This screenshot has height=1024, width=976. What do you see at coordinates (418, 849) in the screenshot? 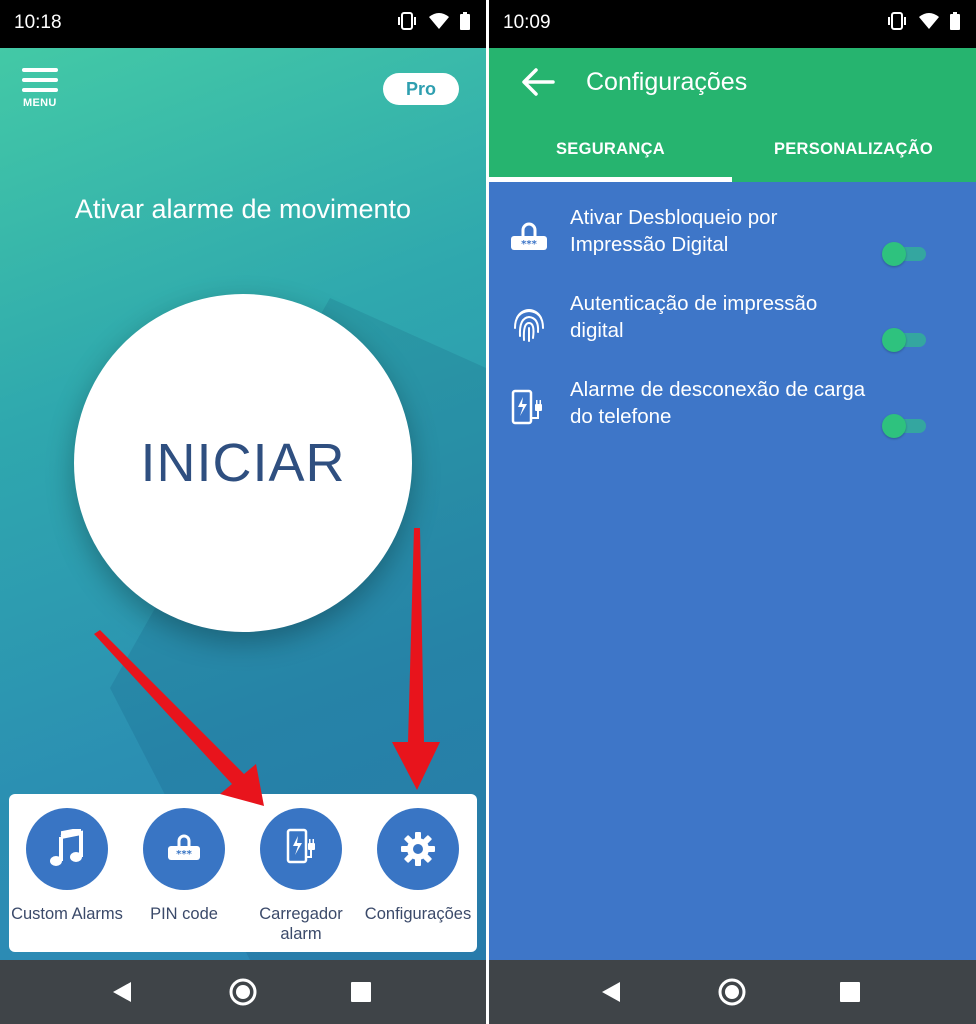
I see `gear-icon` at bounding box center [418, 849].